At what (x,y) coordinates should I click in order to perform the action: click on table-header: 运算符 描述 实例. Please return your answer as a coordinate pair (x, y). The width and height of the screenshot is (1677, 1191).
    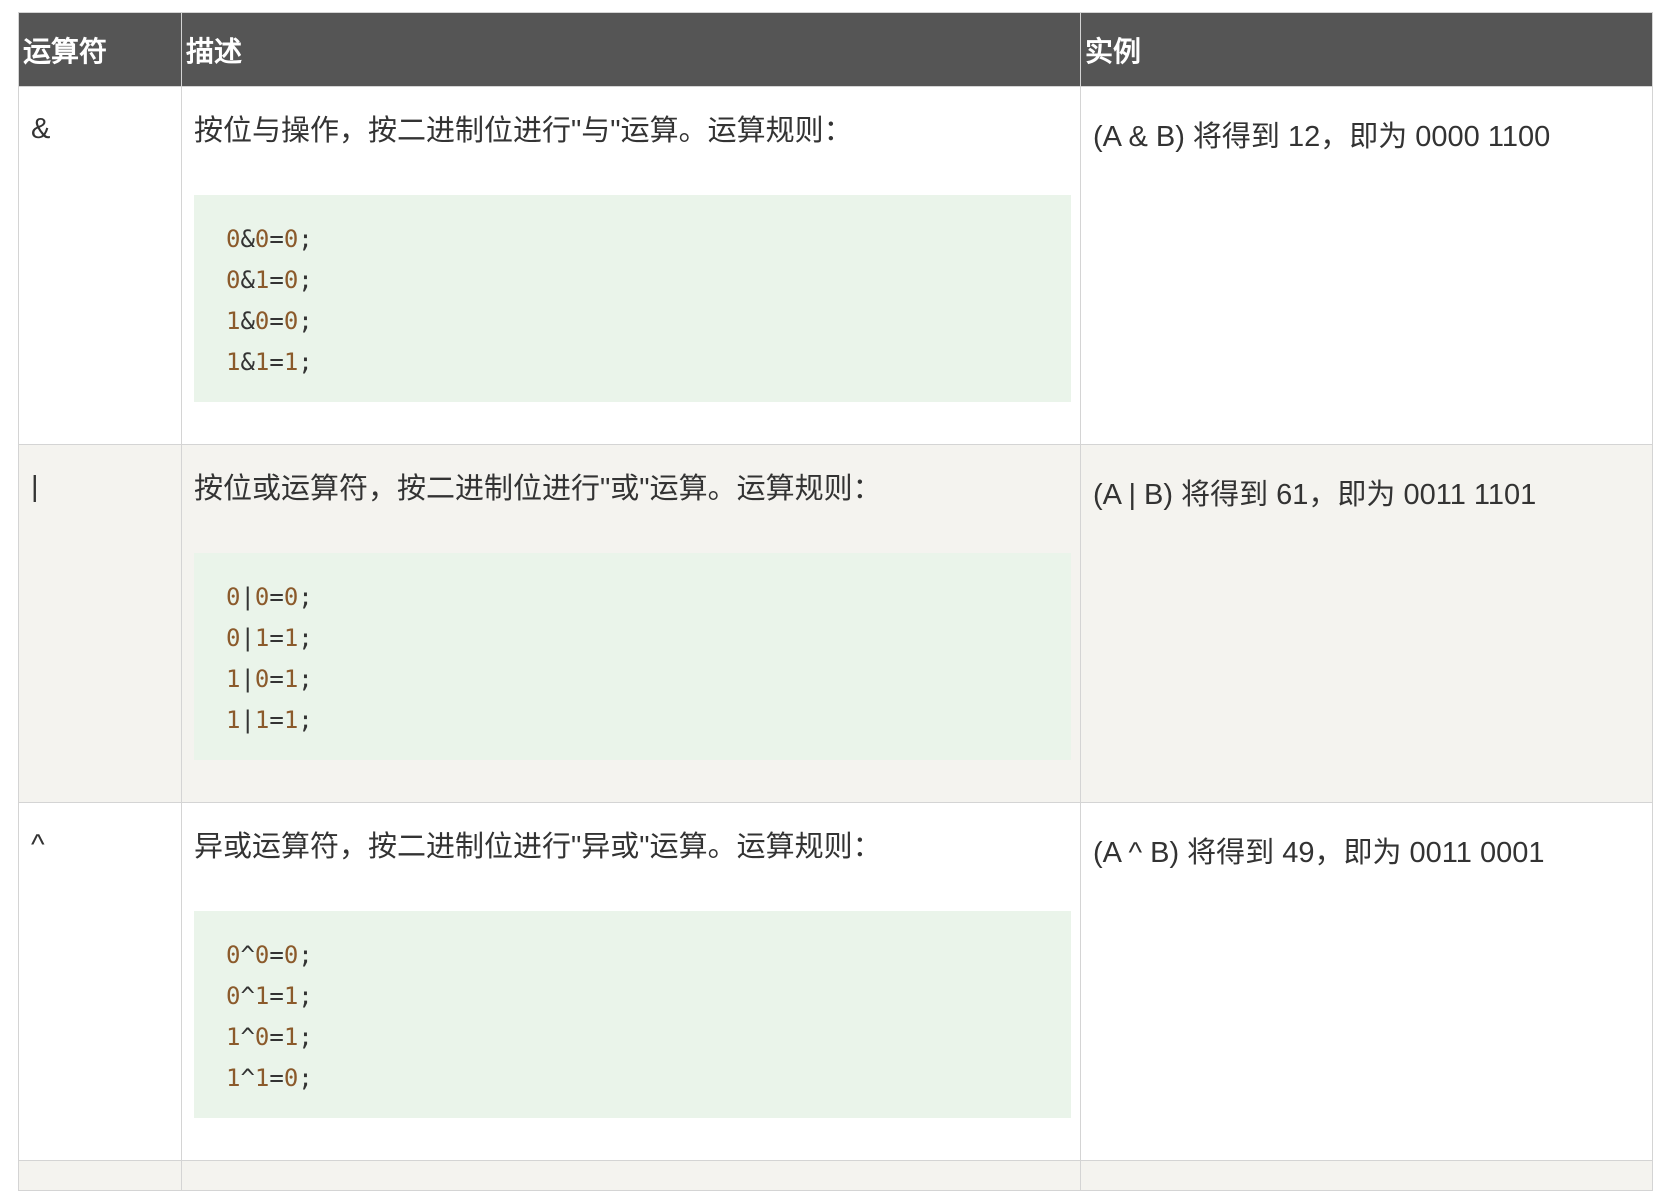
    Looking at the image, I should click on (835, 49).